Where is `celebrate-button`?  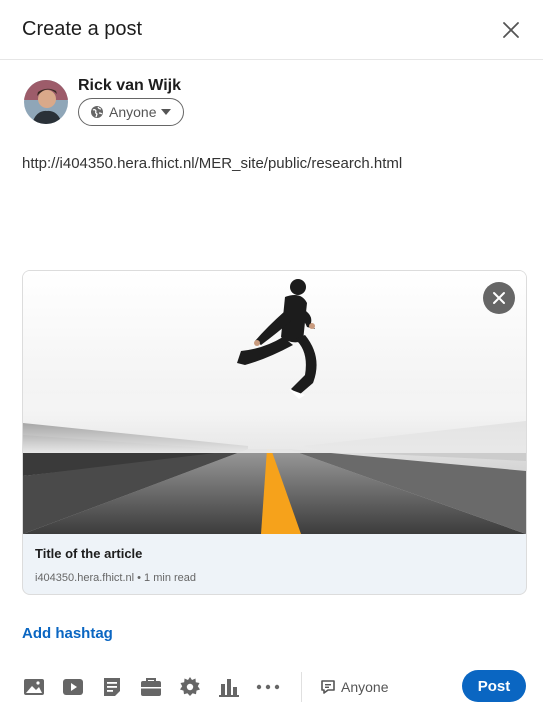
celebrate-button is located at coordinates (190, 687).